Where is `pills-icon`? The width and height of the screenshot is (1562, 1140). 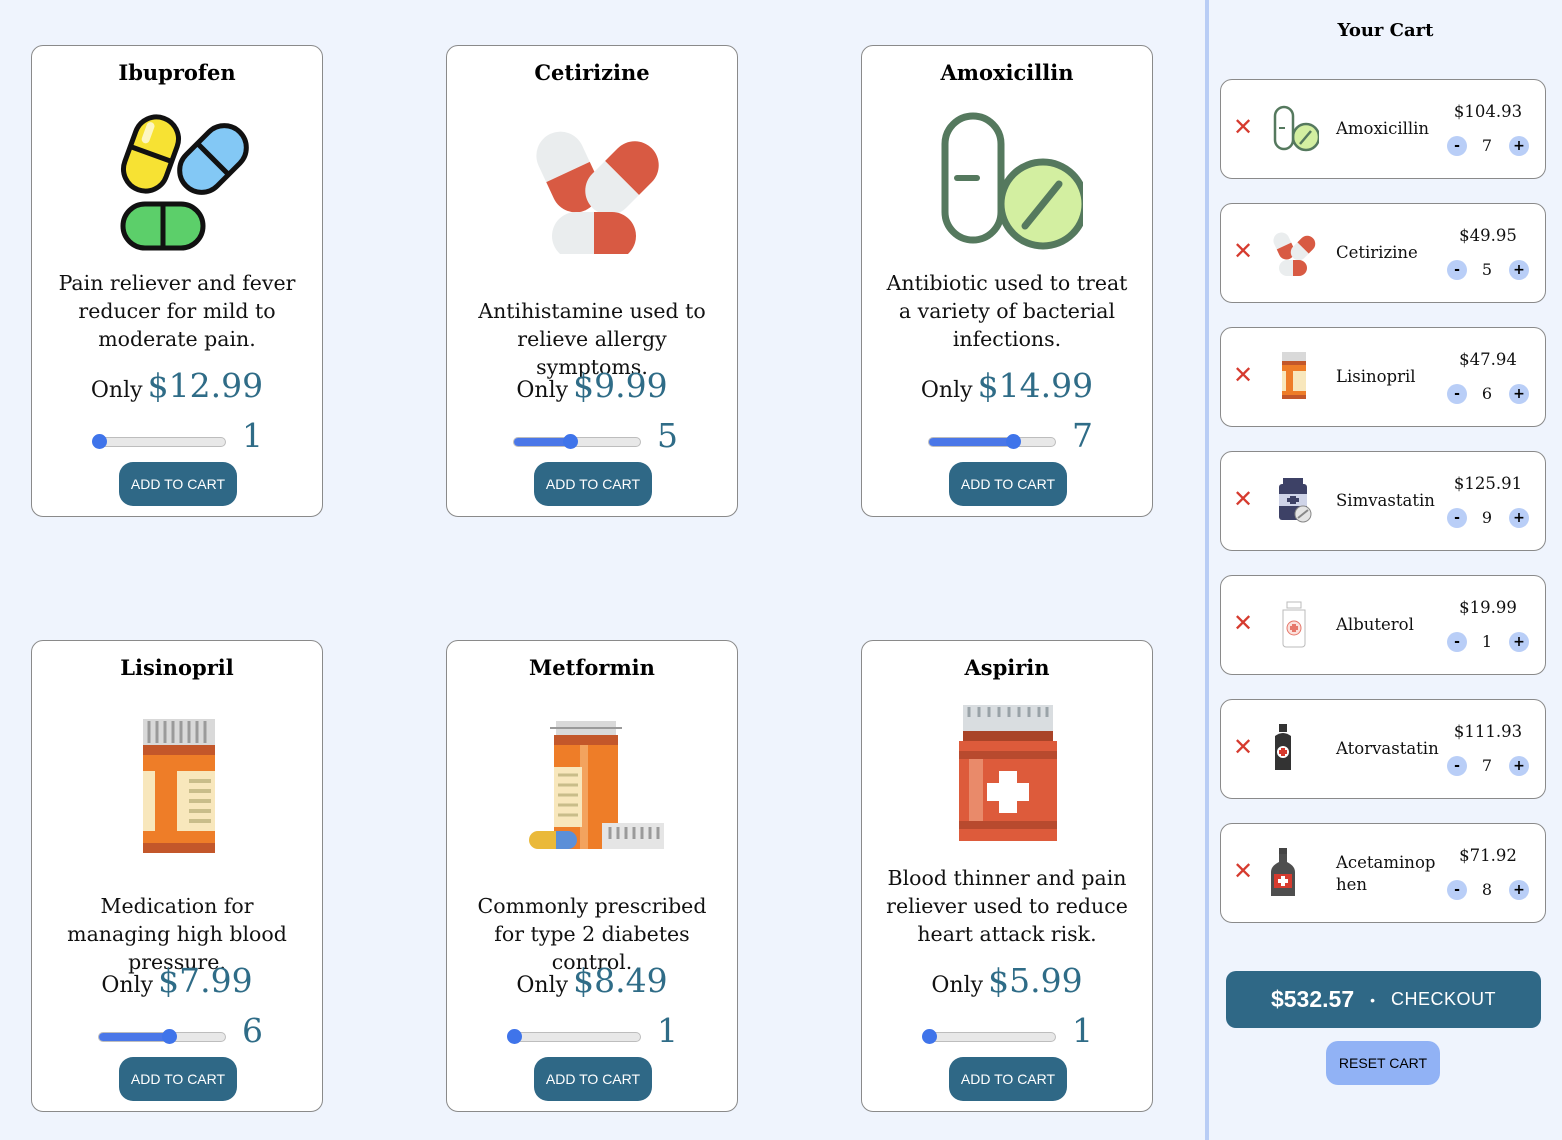 pills-icon is located at coordinates (178, 179).